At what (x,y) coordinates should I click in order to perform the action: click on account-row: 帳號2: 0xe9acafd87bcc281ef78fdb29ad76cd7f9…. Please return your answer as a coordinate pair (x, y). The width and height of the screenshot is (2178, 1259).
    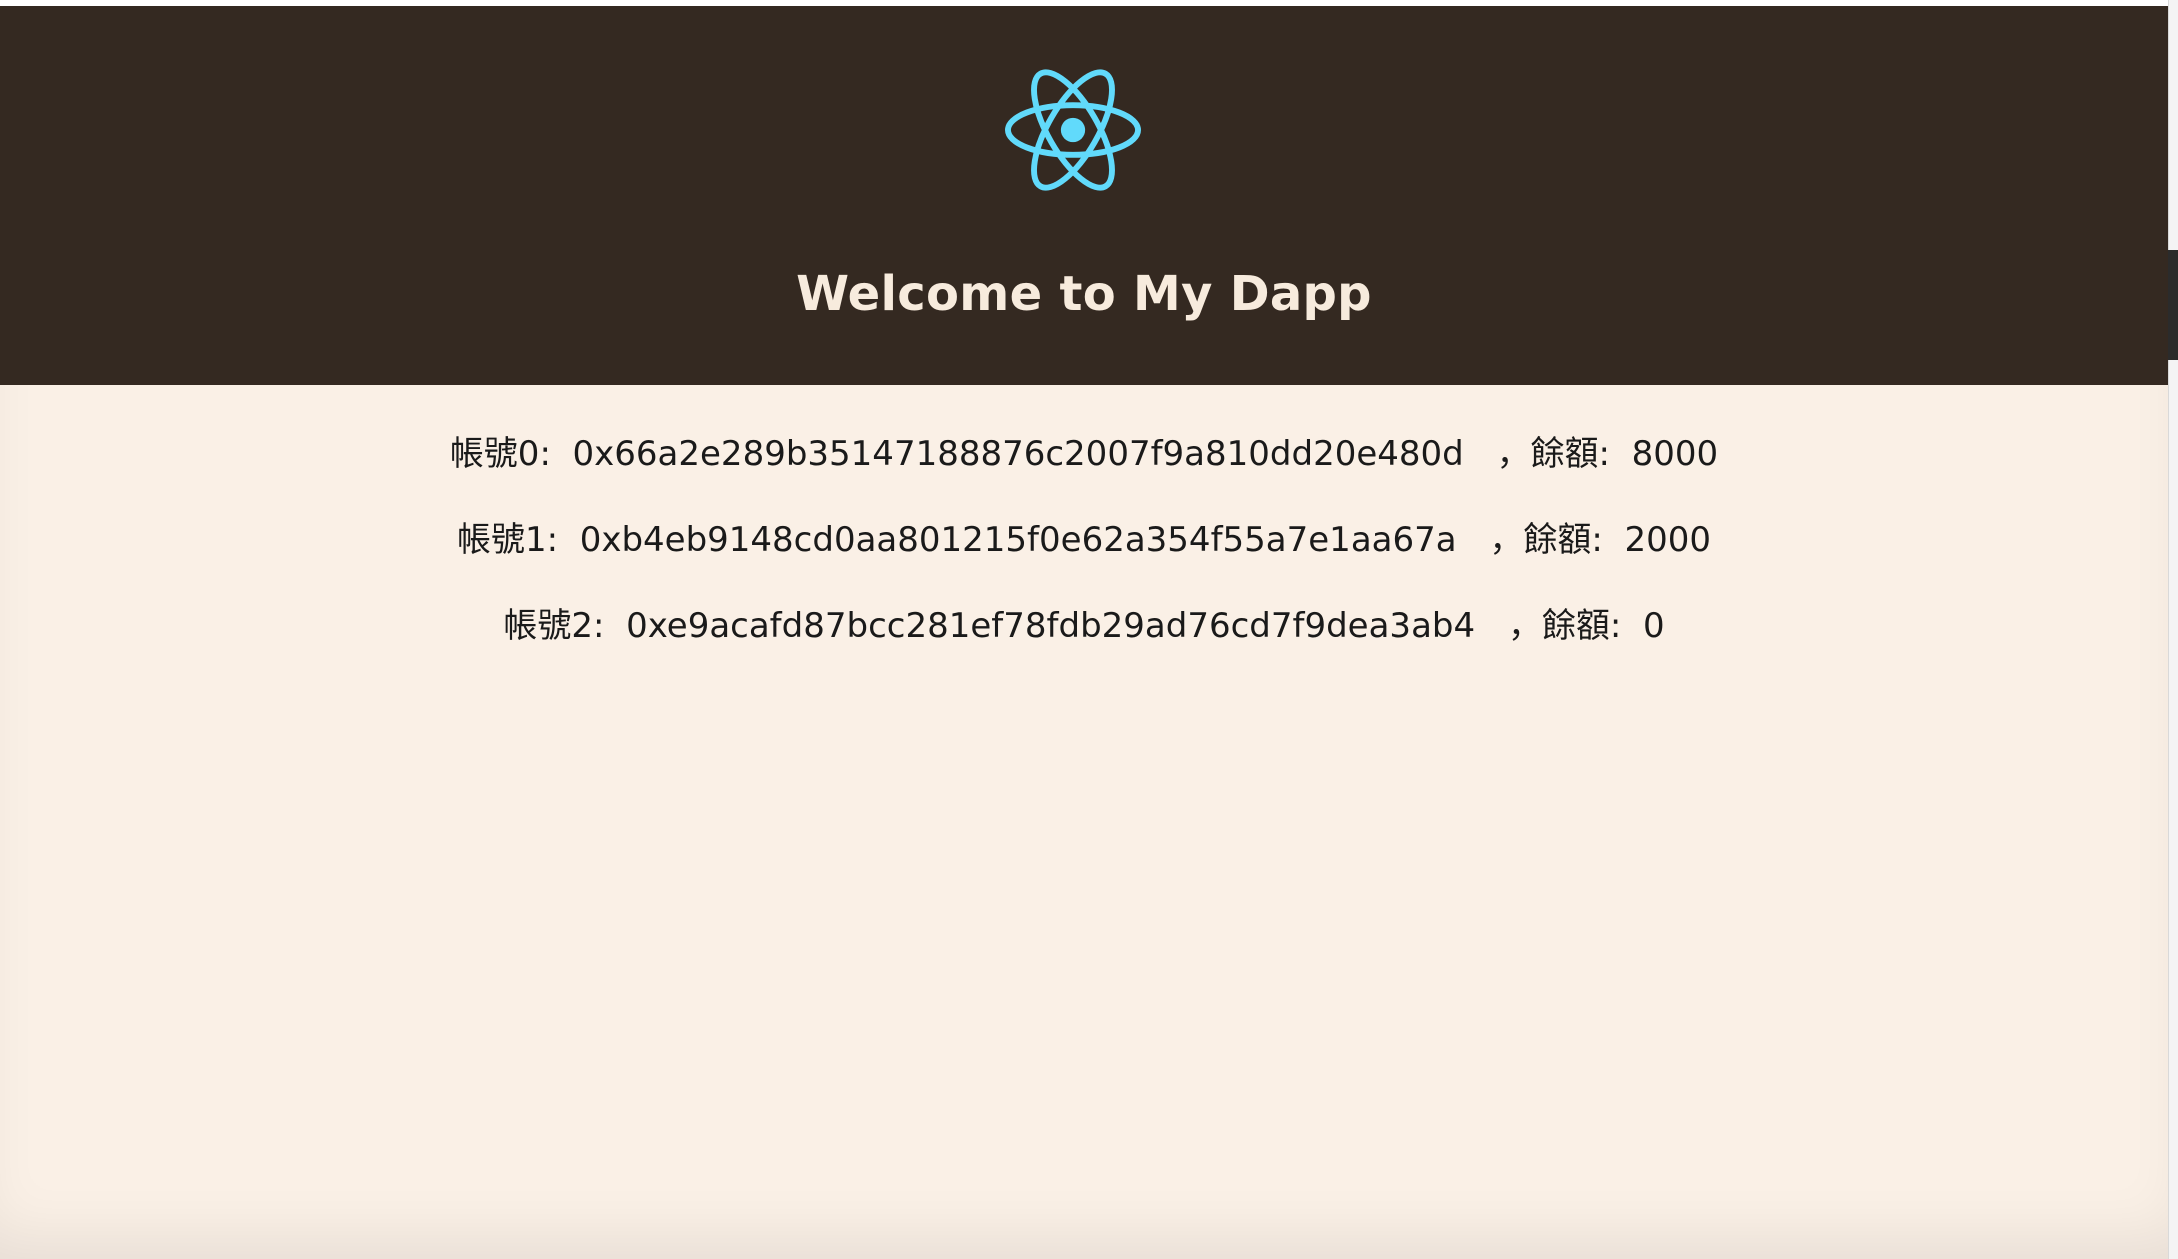
    Looking at the image, I should click on (1084, 641).